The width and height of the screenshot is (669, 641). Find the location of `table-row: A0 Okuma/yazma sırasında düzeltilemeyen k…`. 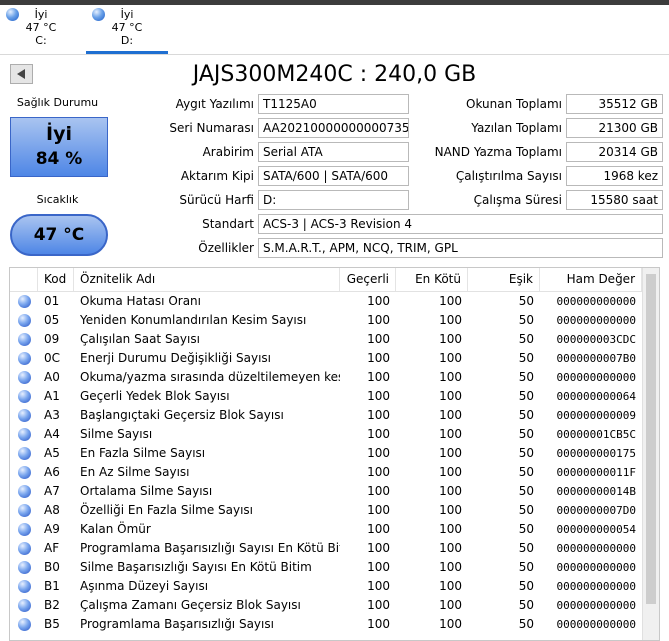

table-row: A0 Okuma/yazma sırasında düzeltilemeyen k… is located at coordinates (326, 377).